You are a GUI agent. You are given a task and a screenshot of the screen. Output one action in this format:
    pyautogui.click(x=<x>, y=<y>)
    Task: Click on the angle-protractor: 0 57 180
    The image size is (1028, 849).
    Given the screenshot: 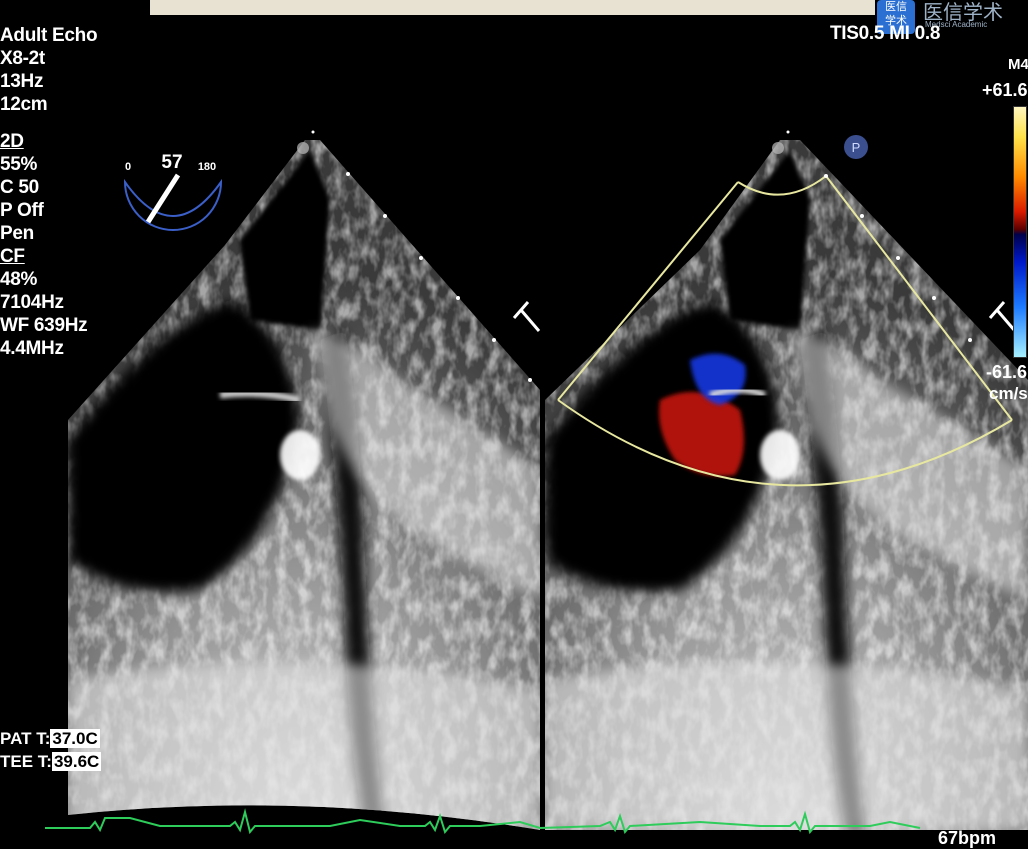 What is the action you would take?
    pyautogui.click(x=173, y=191)
    